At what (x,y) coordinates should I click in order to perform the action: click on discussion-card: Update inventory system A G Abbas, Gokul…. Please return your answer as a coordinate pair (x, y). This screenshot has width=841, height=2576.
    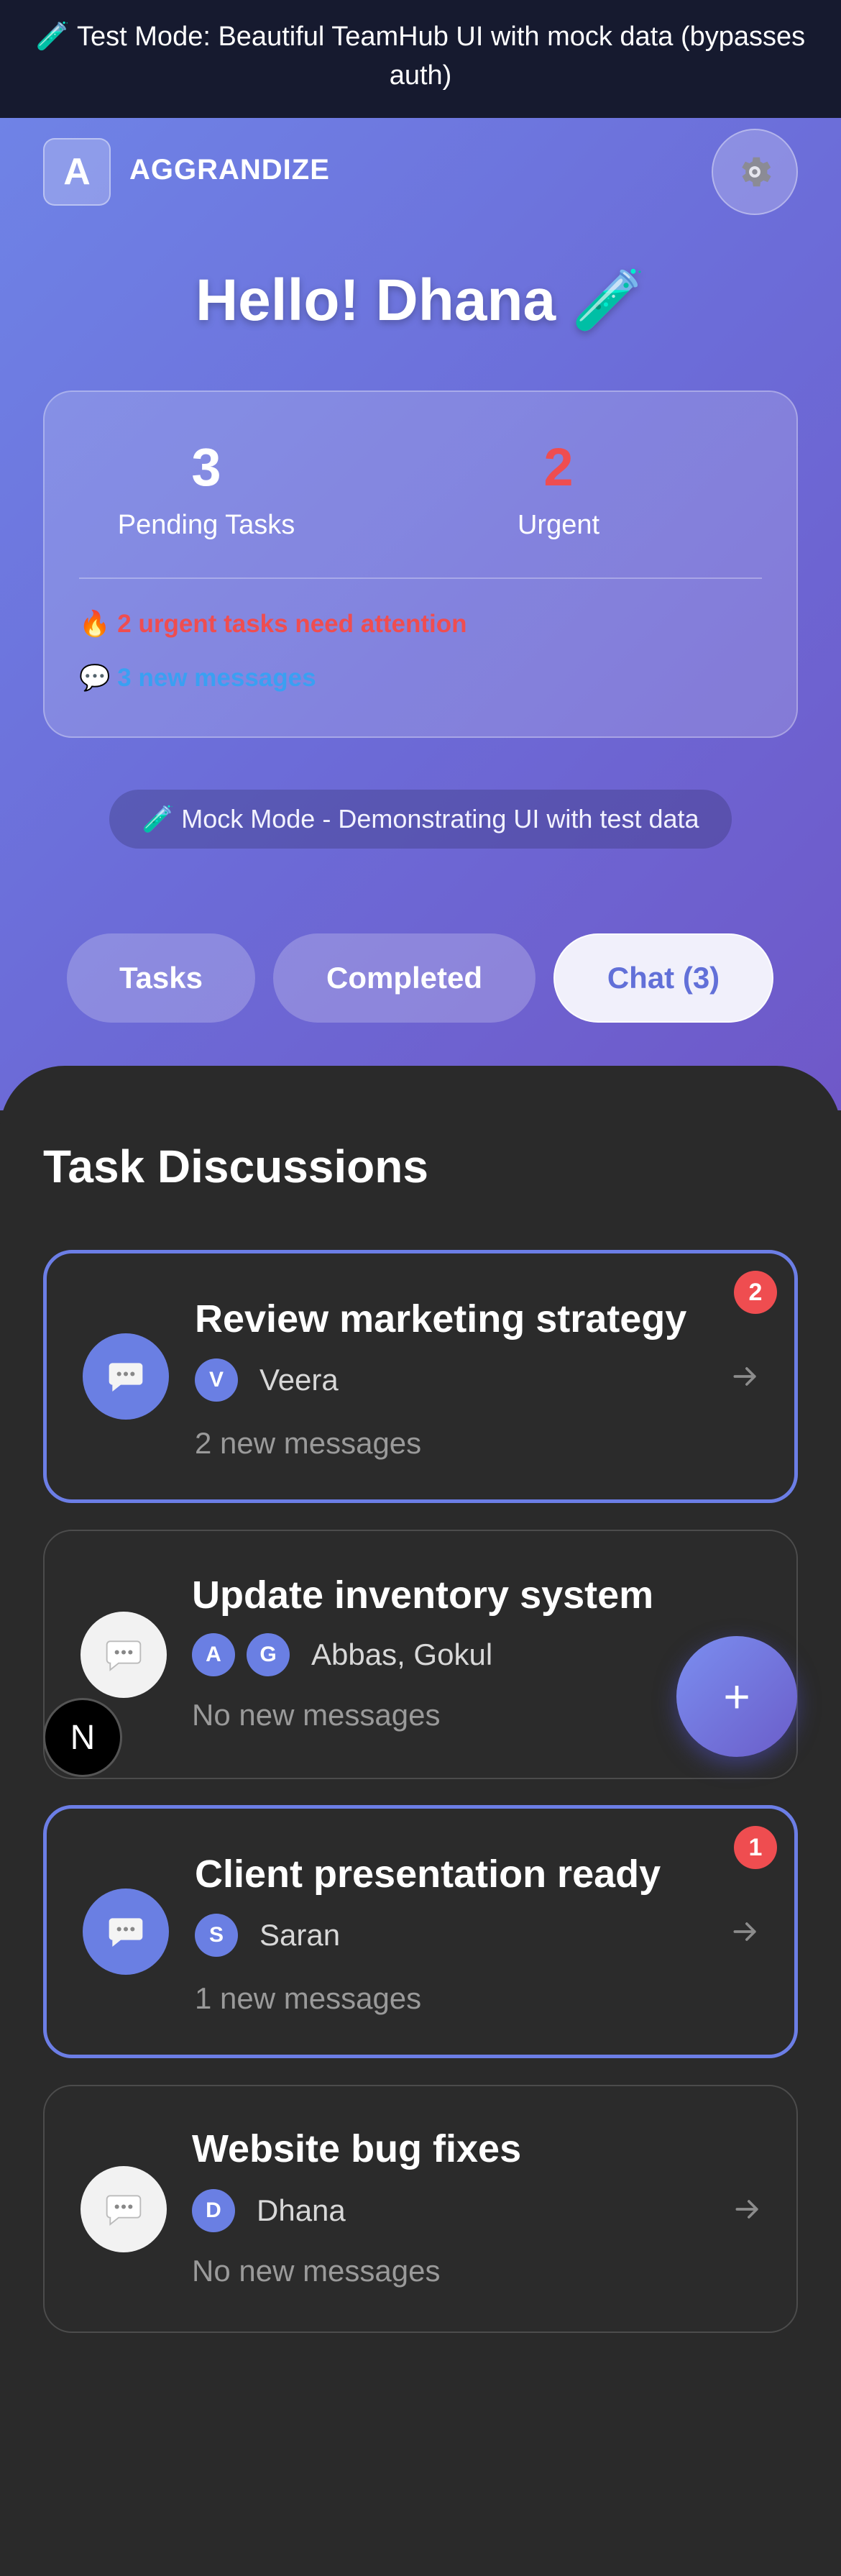
    Looking at the image, I should click on (420, 1654).